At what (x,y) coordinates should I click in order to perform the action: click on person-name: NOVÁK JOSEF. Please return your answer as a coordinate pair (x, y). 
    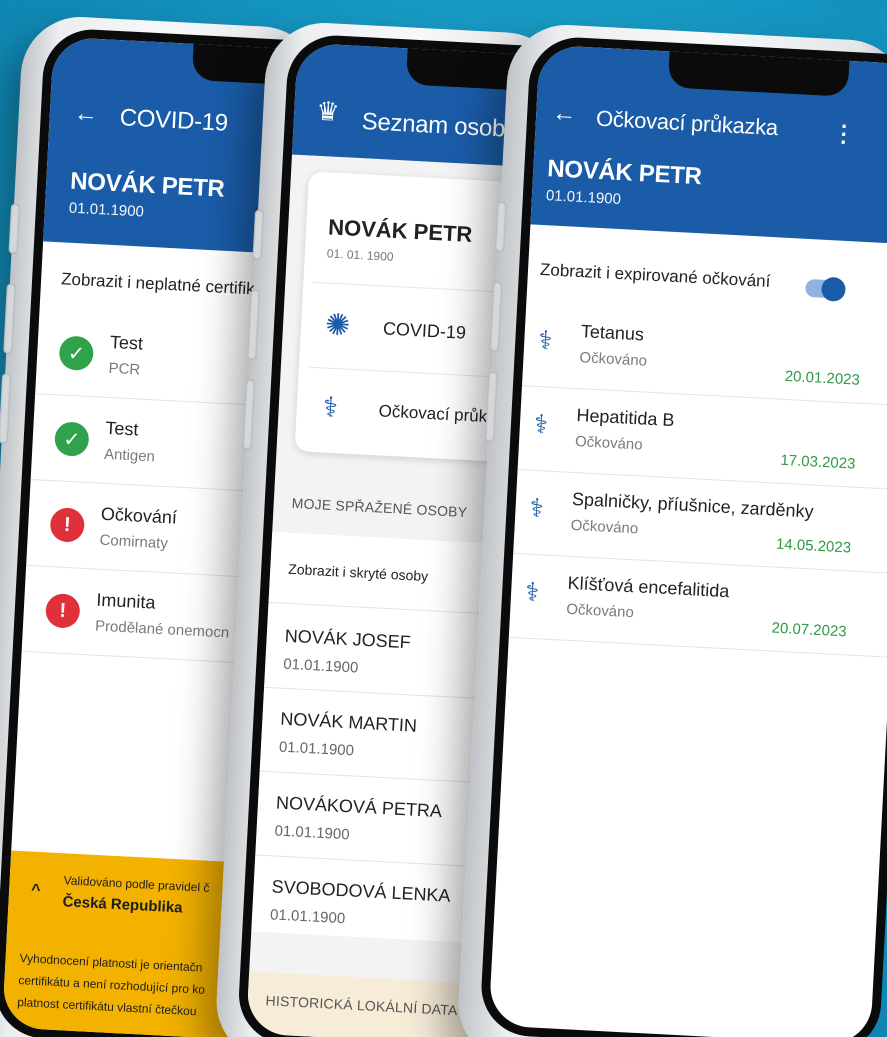
    Looking at the image, I should click on (348, 639).